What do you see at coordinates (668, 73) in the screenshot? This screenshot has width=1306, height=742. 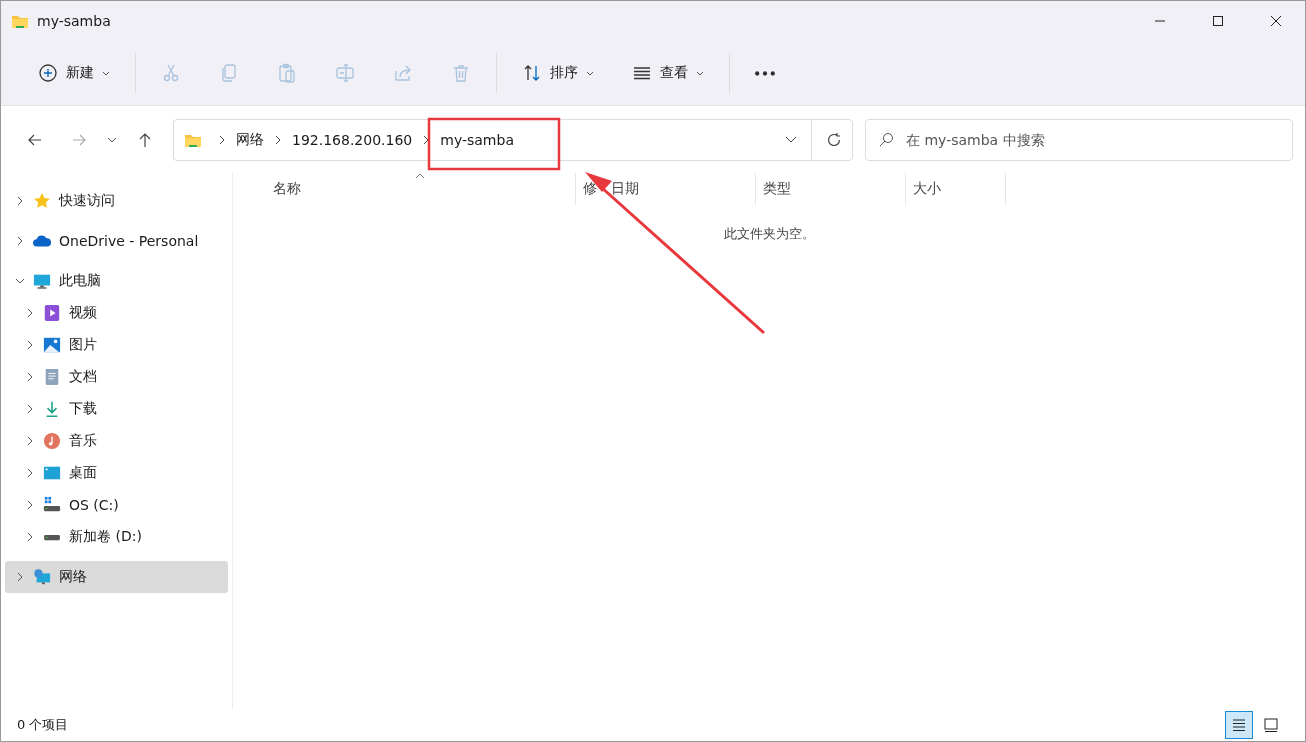 I see `view-button: 查看` at bounding box center [668, 73].